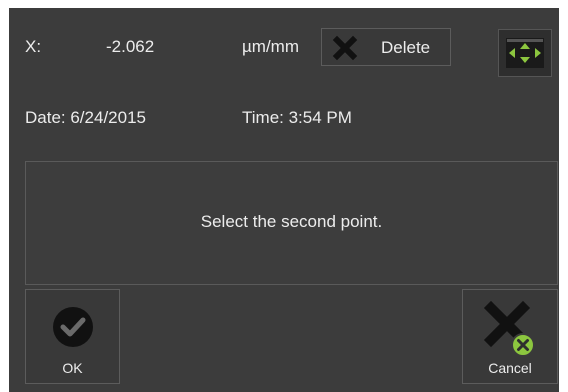 This screenshot has width=568, height=392. What do you see at coordinates (73, 327) in the screenshot?
I see `checkmark-circle-icon` at bounding box center [73, 327].